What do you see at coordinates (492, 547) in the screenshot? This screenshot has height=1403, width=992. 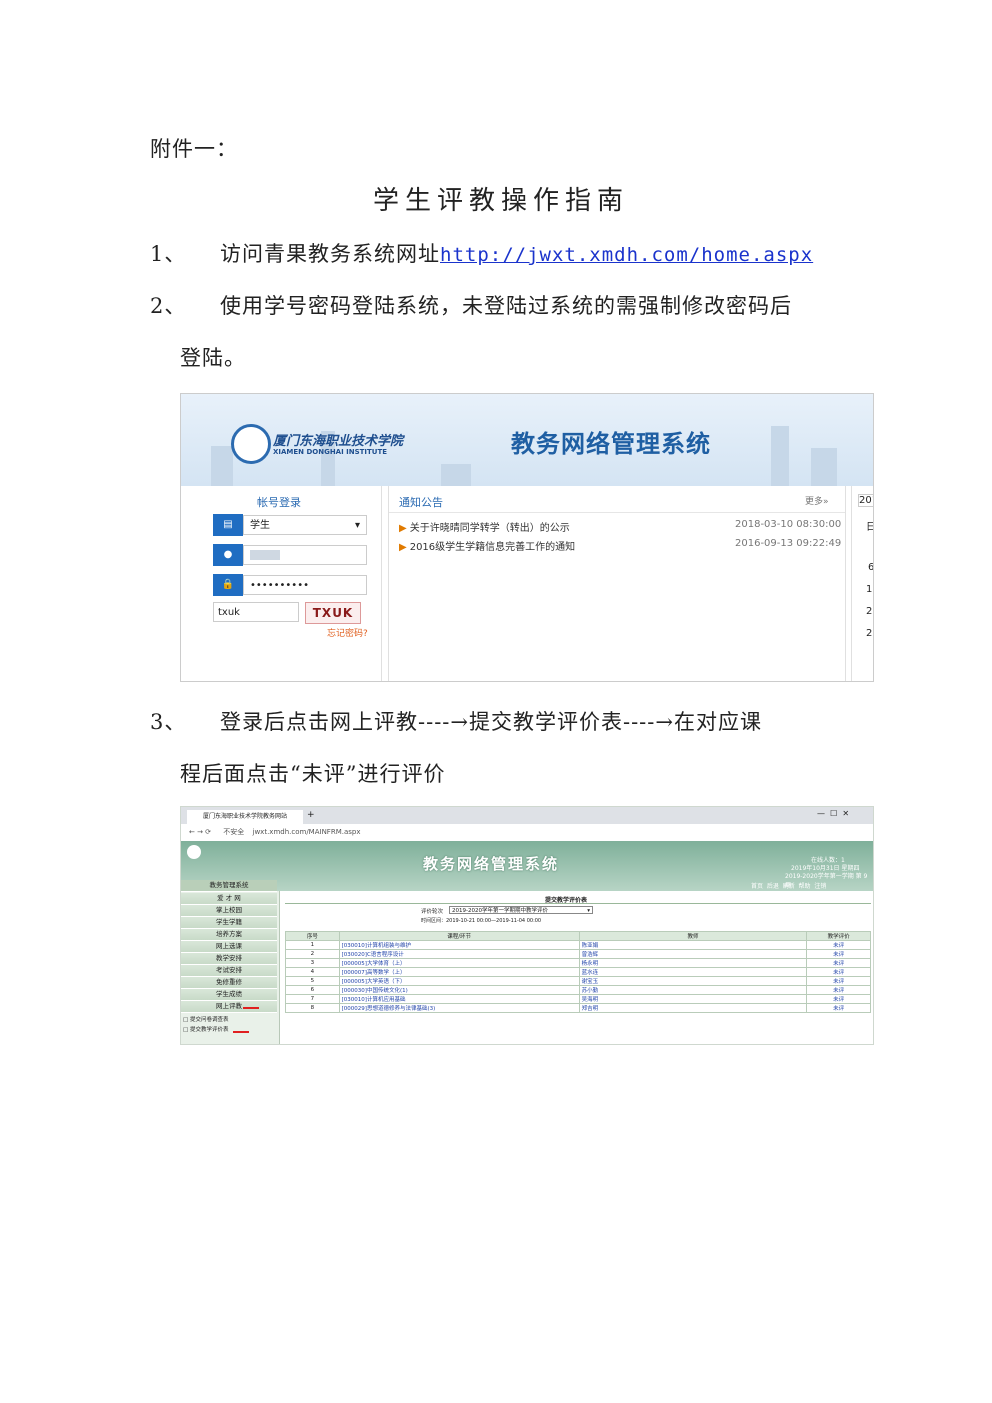 I see `notice-item-title: 2016级学生学籍信息完善工作的通知` at bounding box center [492, 547].